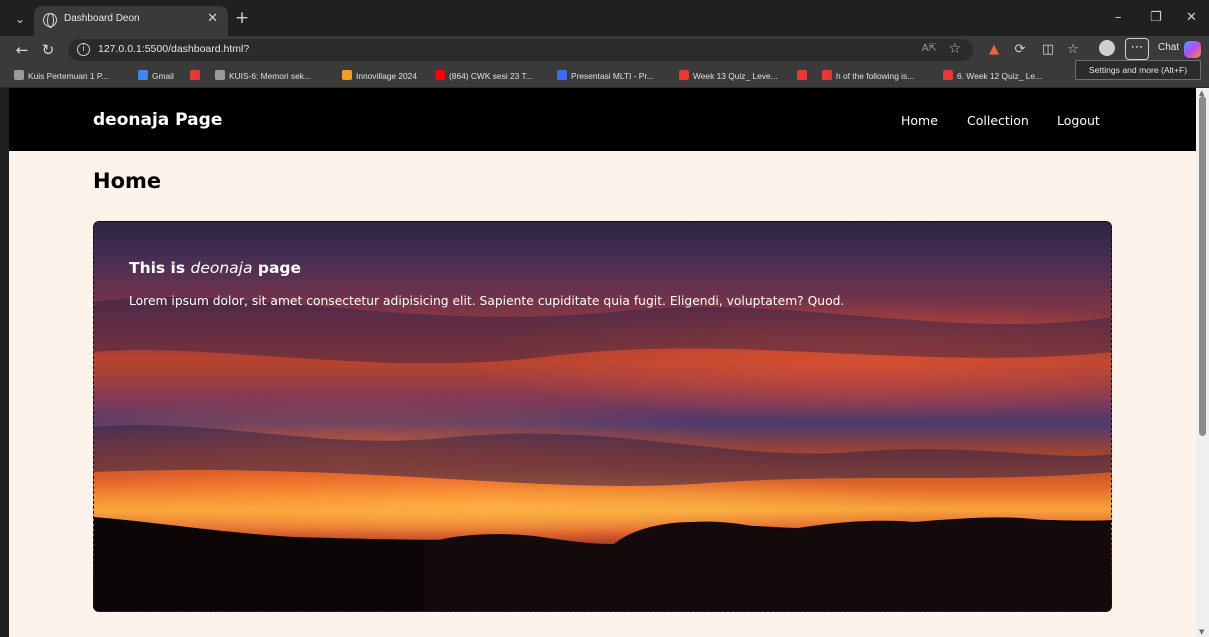 This screenshot has width=1209, height=637. What do you see at coordinates (1192, 49) in the screenshot?
I see `copilot-icon` at bounding box center [1192, 49].